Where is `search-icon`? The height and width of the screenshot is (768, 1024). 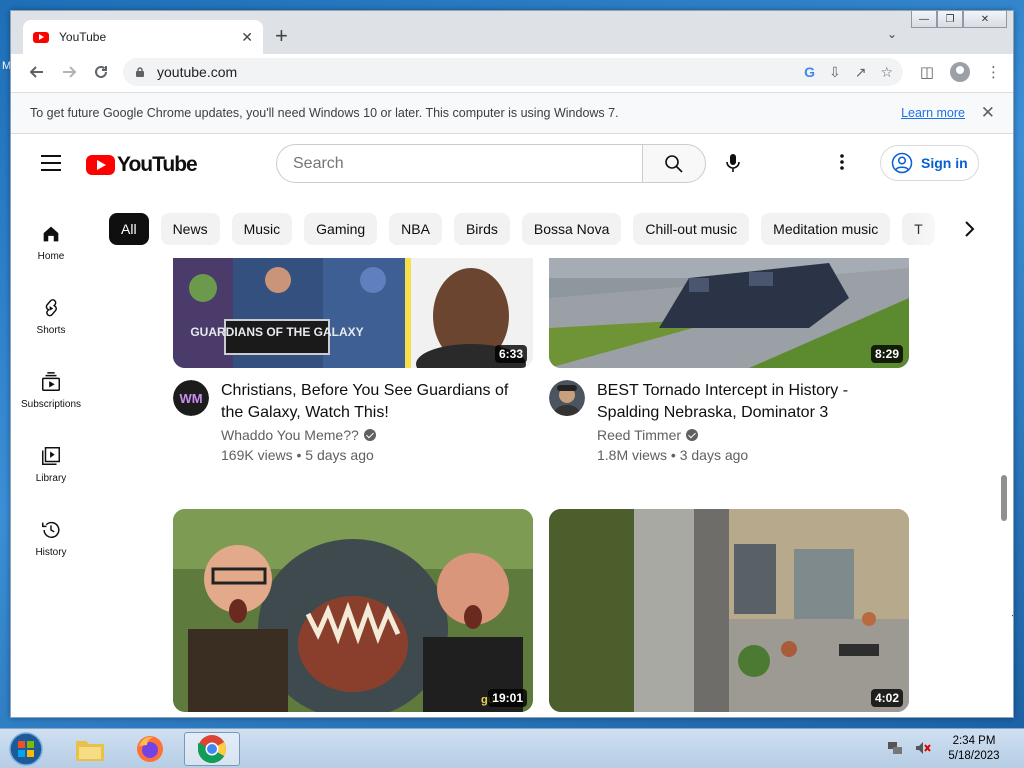
search-icon is located at coordinates (674, 163).